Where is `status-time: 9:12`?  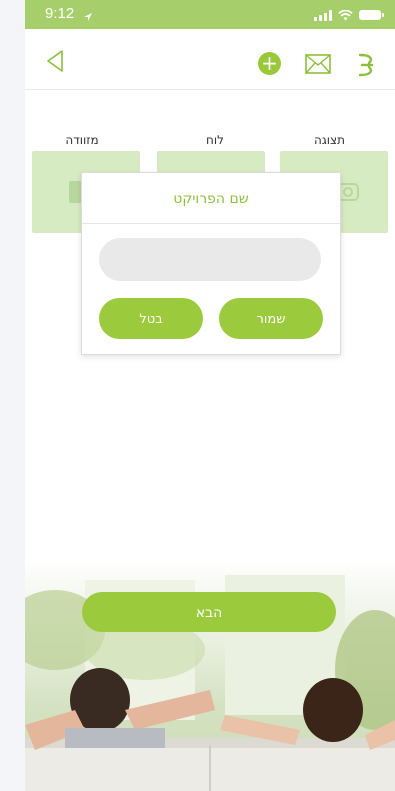 status-time: 9:12 is located at coordinates (60, 13).